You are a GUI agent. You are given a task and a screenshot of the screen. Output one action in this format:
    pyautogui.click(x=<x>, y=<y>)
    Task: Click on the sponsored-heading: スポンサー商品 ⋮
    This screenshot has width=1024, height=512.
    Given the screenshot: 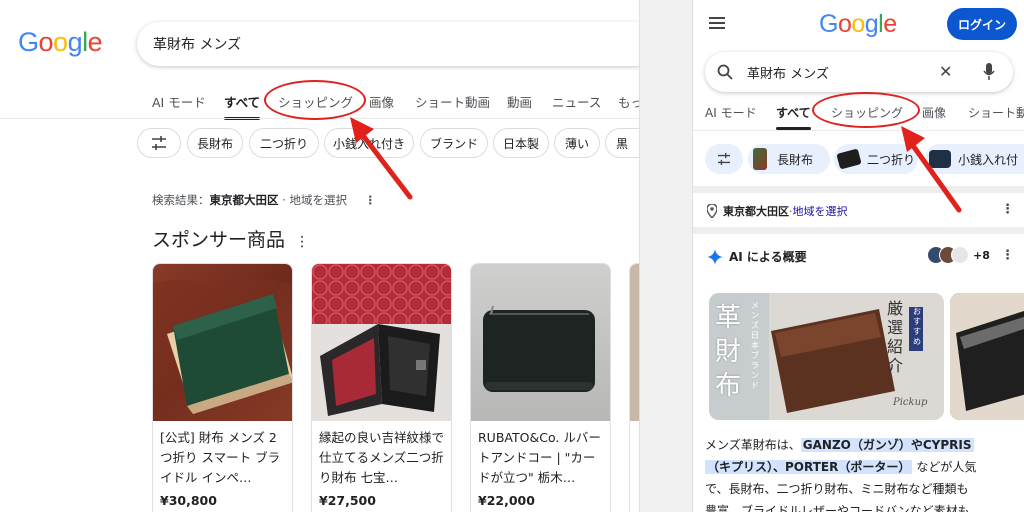 What is the action you would take?
    pyautogui.click(x=230, y=238)
    